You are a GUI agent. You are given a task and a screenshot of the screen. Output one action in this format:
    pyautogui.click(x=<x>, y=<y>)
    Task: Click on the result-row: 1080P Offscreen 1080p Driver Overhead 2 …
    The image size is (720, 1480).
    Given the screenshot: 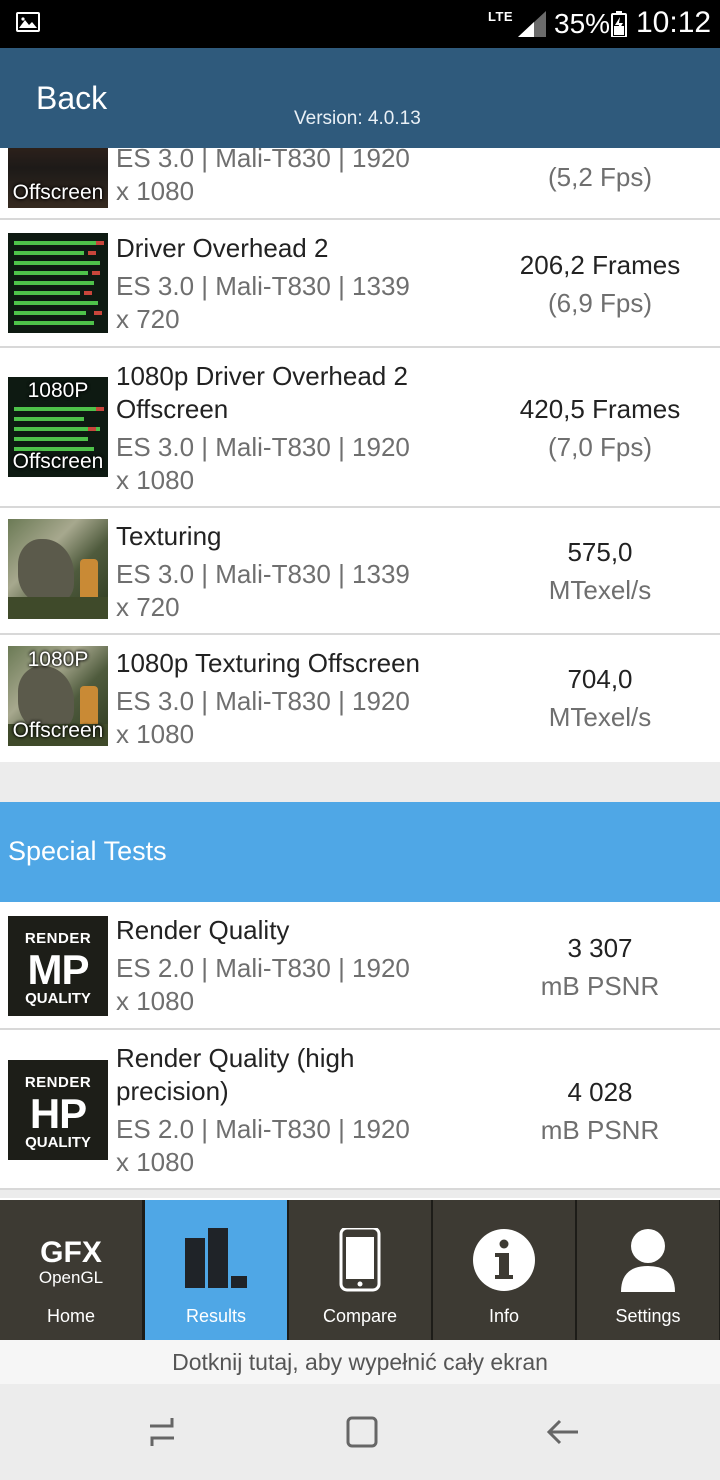 What is the action you would take?
    pyautogui.click(x=360, y=428)
    